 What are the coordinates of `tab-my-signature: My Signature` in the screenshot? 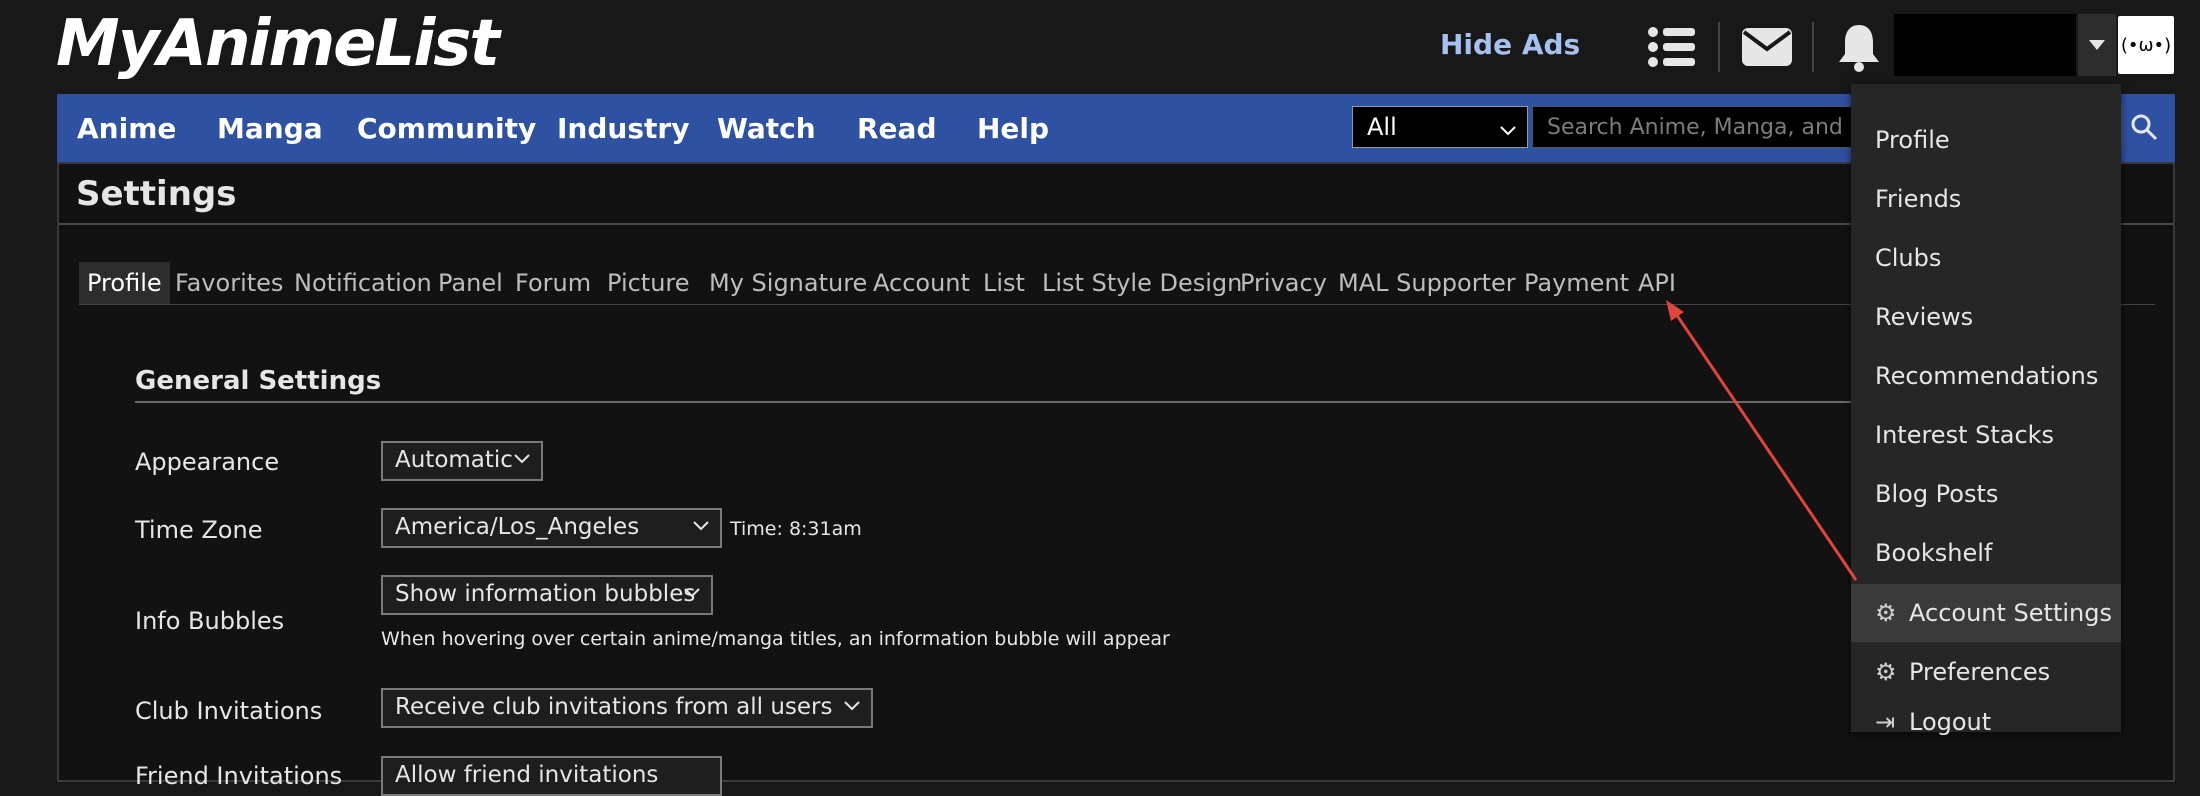 It's located at (788, 283).